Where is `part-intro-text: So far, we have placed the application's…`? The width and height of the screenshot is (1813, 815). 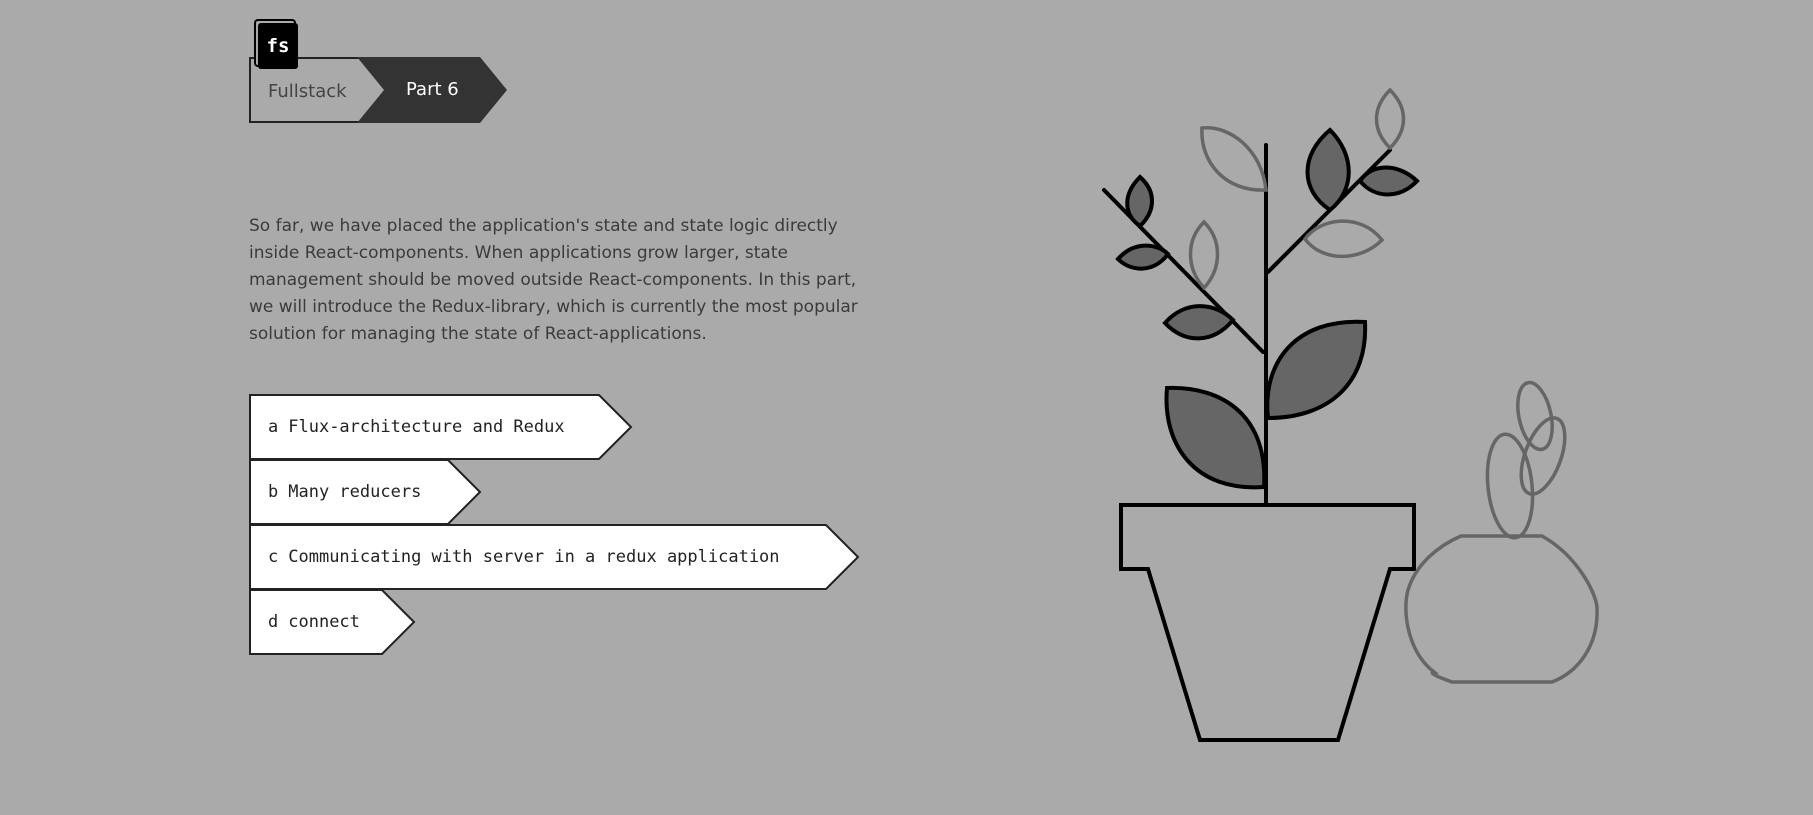 part-intro-text: So far, we have placed the application's… is located at coordinates (553, 280).